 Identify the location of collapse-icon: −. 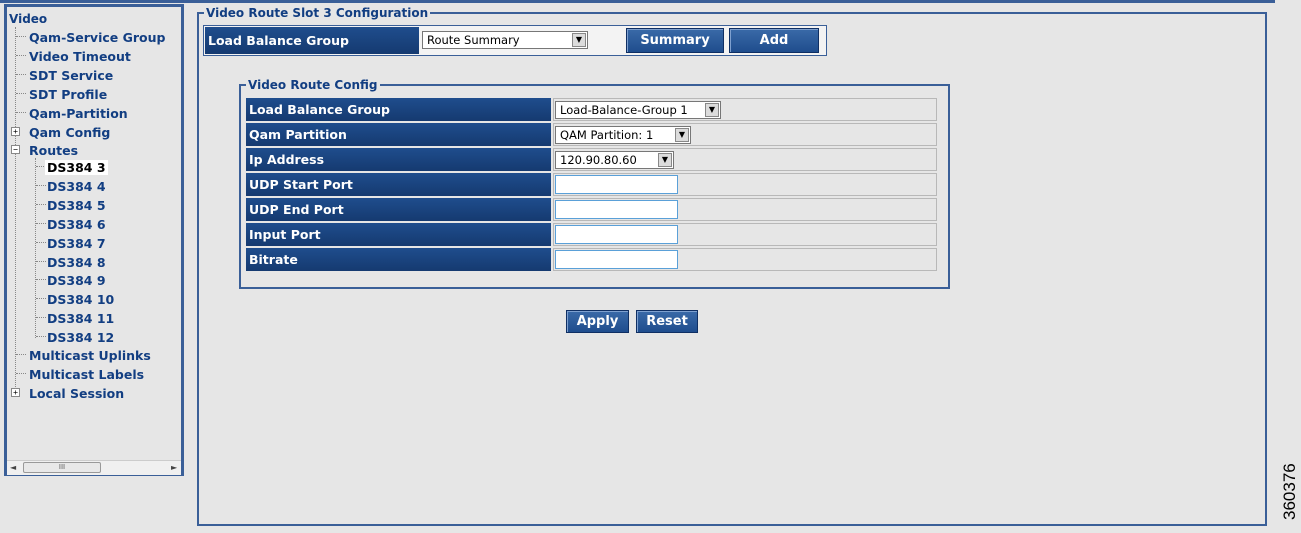
(15, 149).